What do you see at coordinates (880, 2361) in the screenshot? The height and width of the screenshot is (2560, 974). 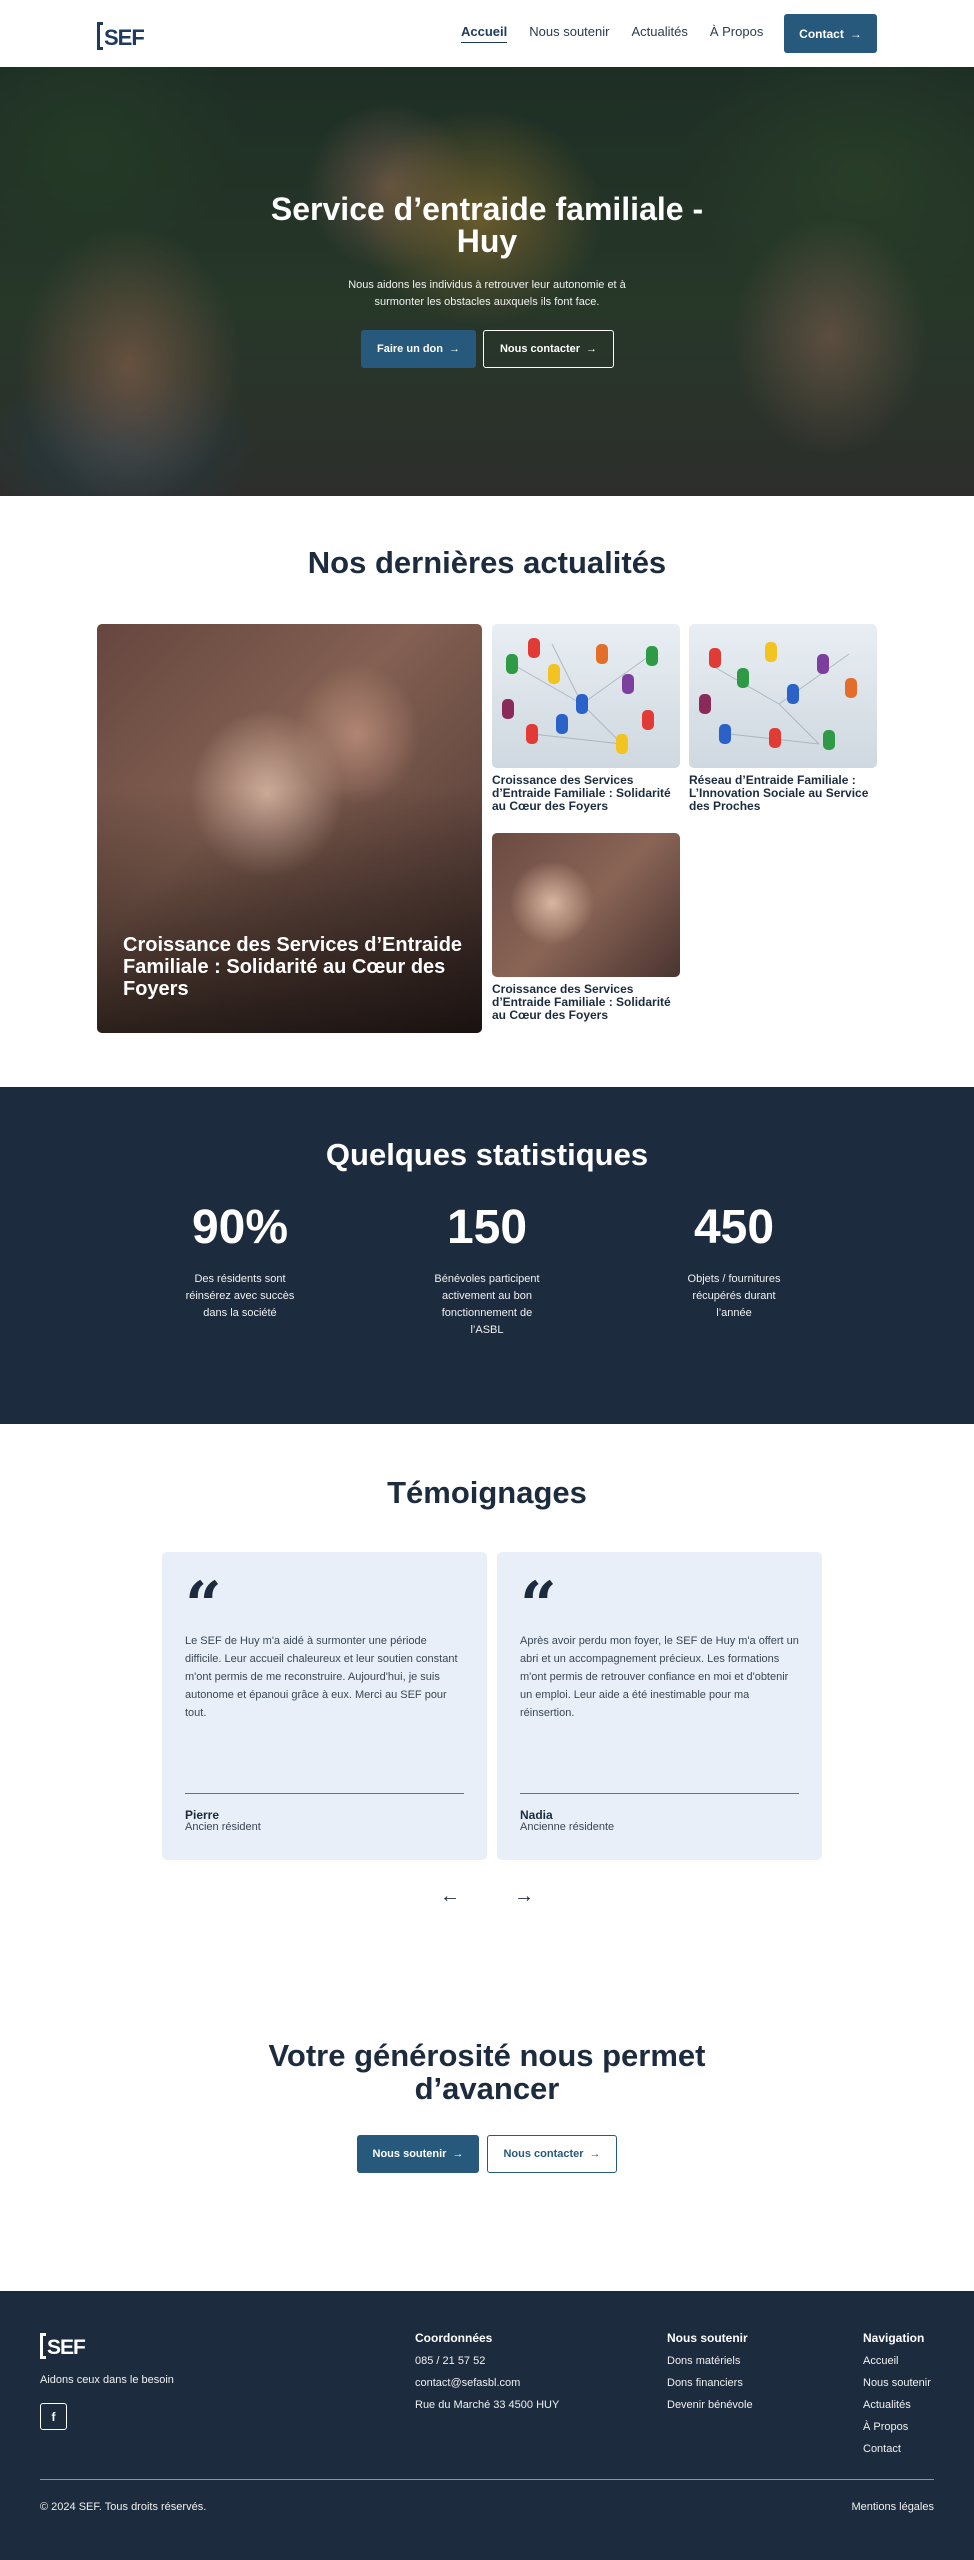 I see `footer-link: Accueil` at bounding box center [880, 2361].